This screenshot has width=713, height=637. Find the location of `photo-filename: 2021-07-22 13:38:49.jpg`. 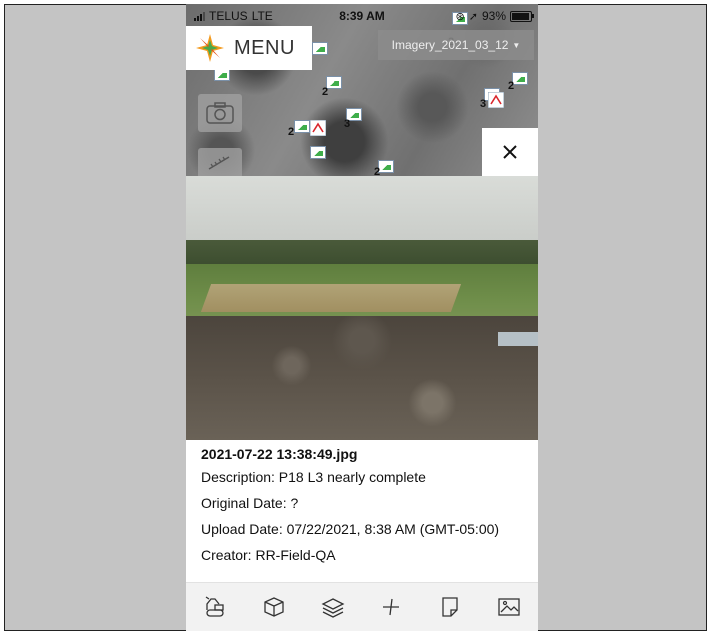

photo-filename: 2021-07-22 13:38:49.jpg is located at coordinates (279, 454).